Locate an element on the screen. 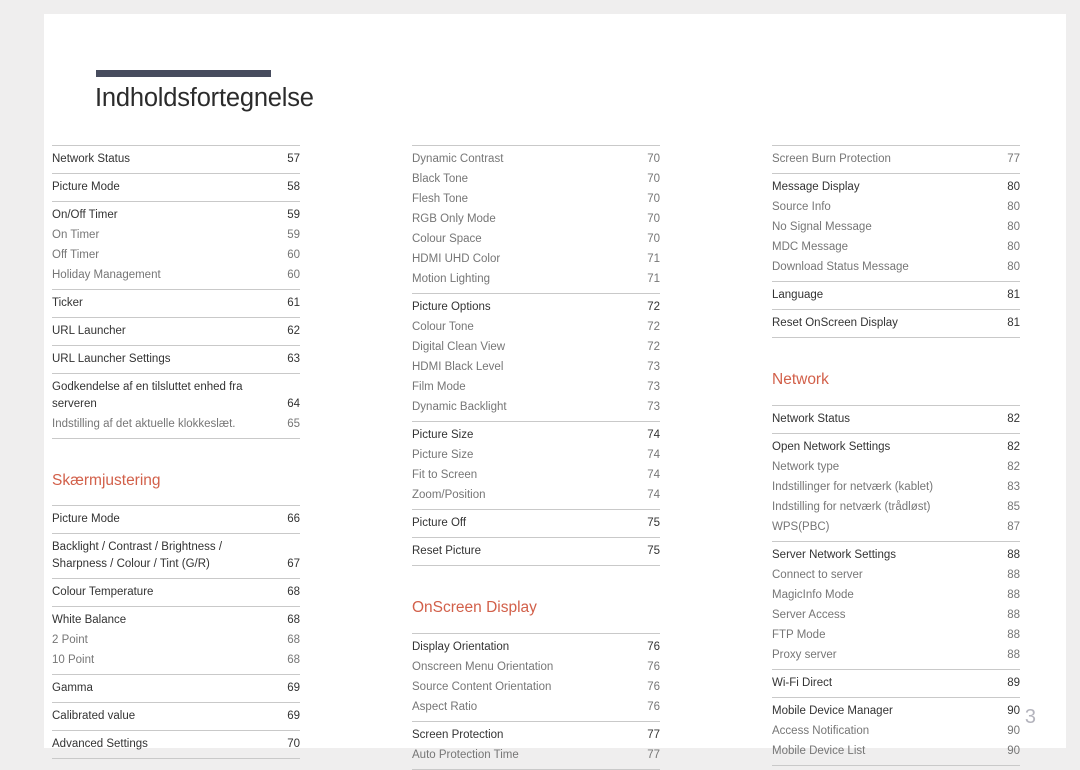 The height and width of the screenshot is (770, 1080). toc-entry: Motion Lighting 71 is located at coordinates (536, 279).